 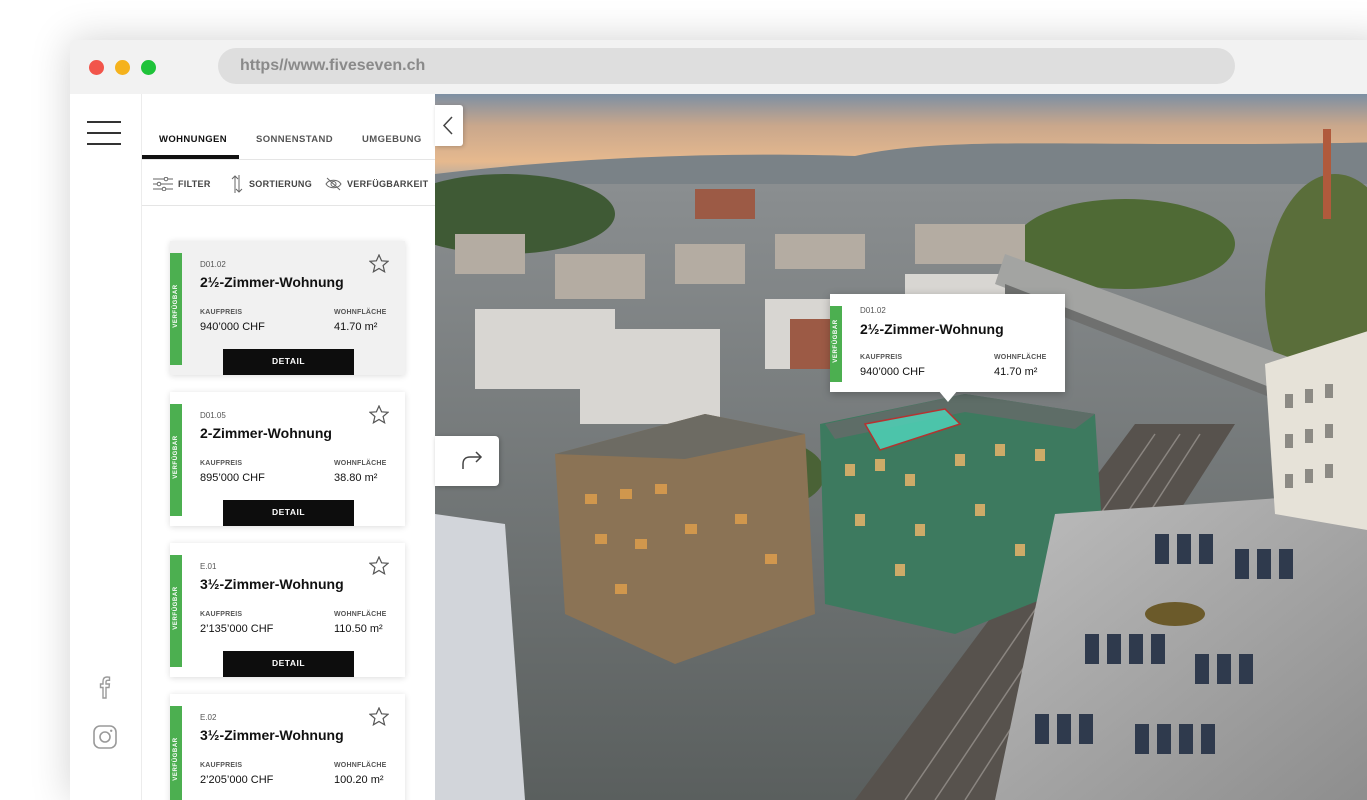 What do you see at coordinates (163, 184) in the screenshot?
I see `filter-icon` at bounding box center [163, 184].